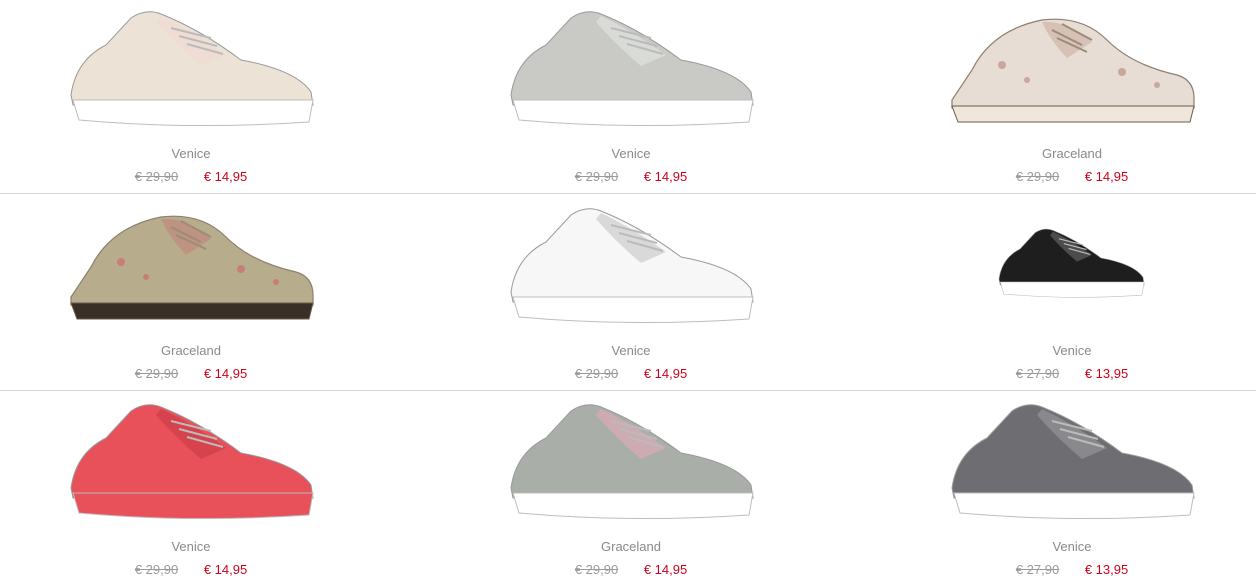 The width and height of the screenshot is (1256, 578). I want to click on brogue-shoe-icon, so click(191, 267).